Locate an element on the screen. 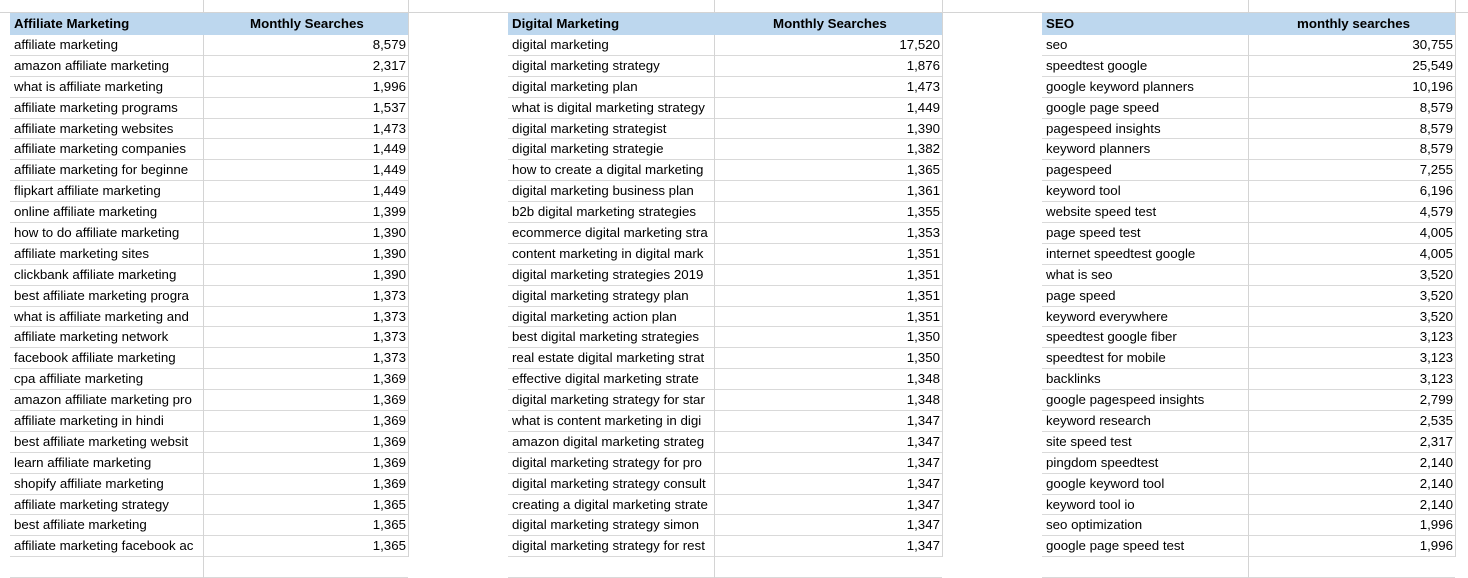  keyword-cell: cpa affiliate marketing is located at coordinates (107, 378).